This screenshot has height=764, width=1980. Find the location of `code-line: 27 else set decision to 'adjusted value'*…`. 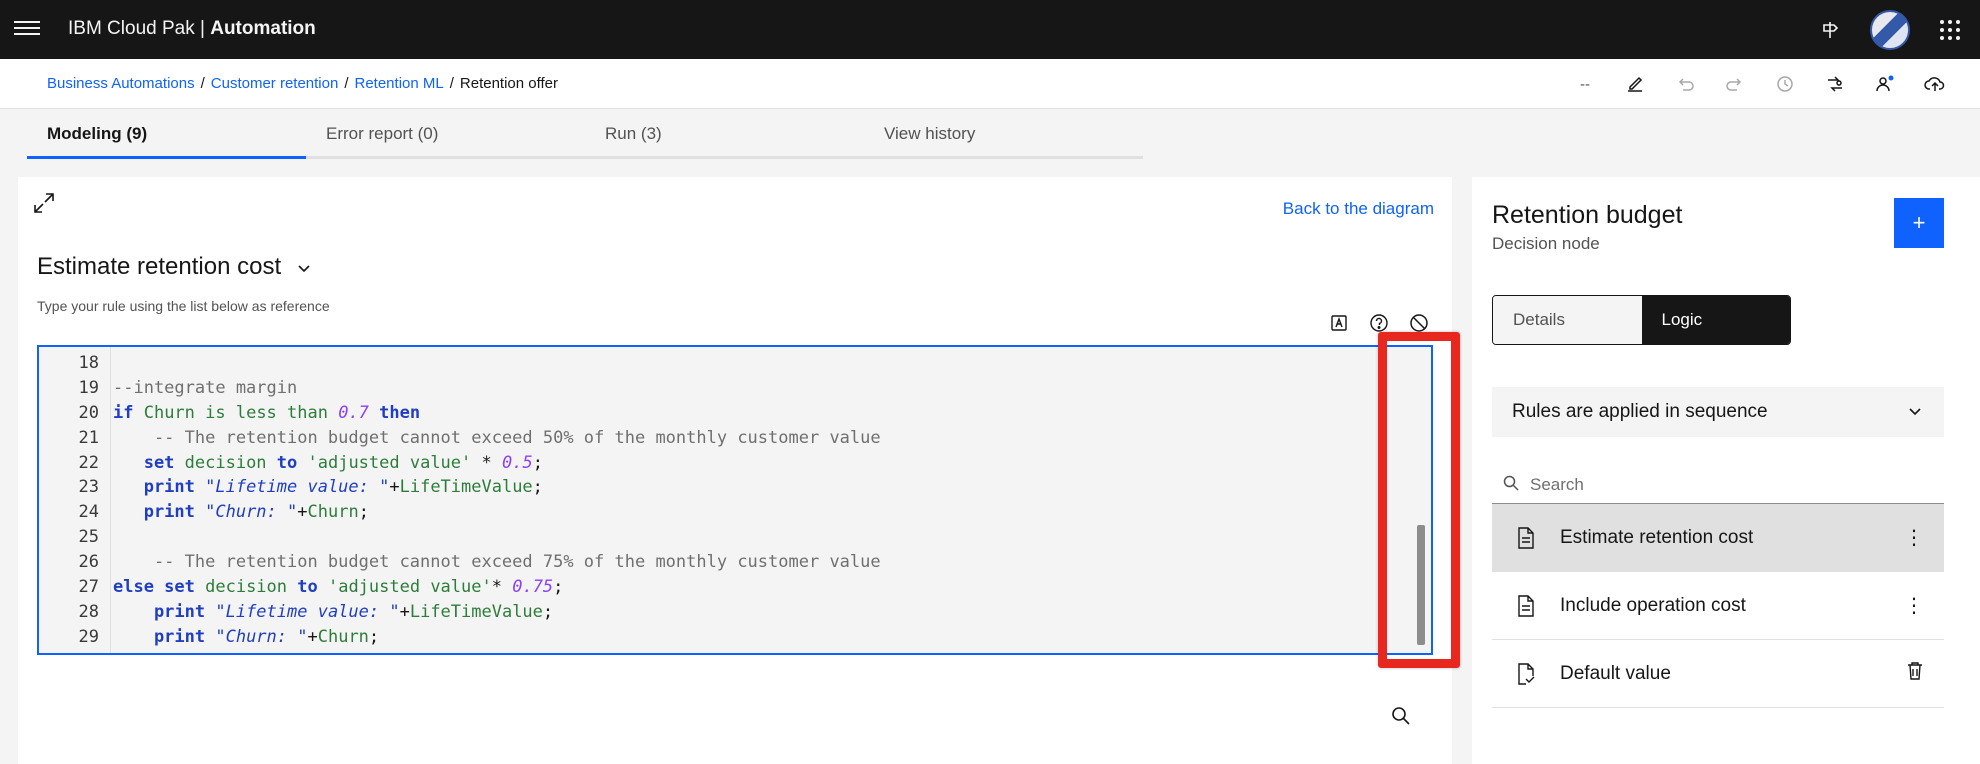

code-line: 27 else set decision to 'adjusted value'*… is located at coordinates (735, 587).